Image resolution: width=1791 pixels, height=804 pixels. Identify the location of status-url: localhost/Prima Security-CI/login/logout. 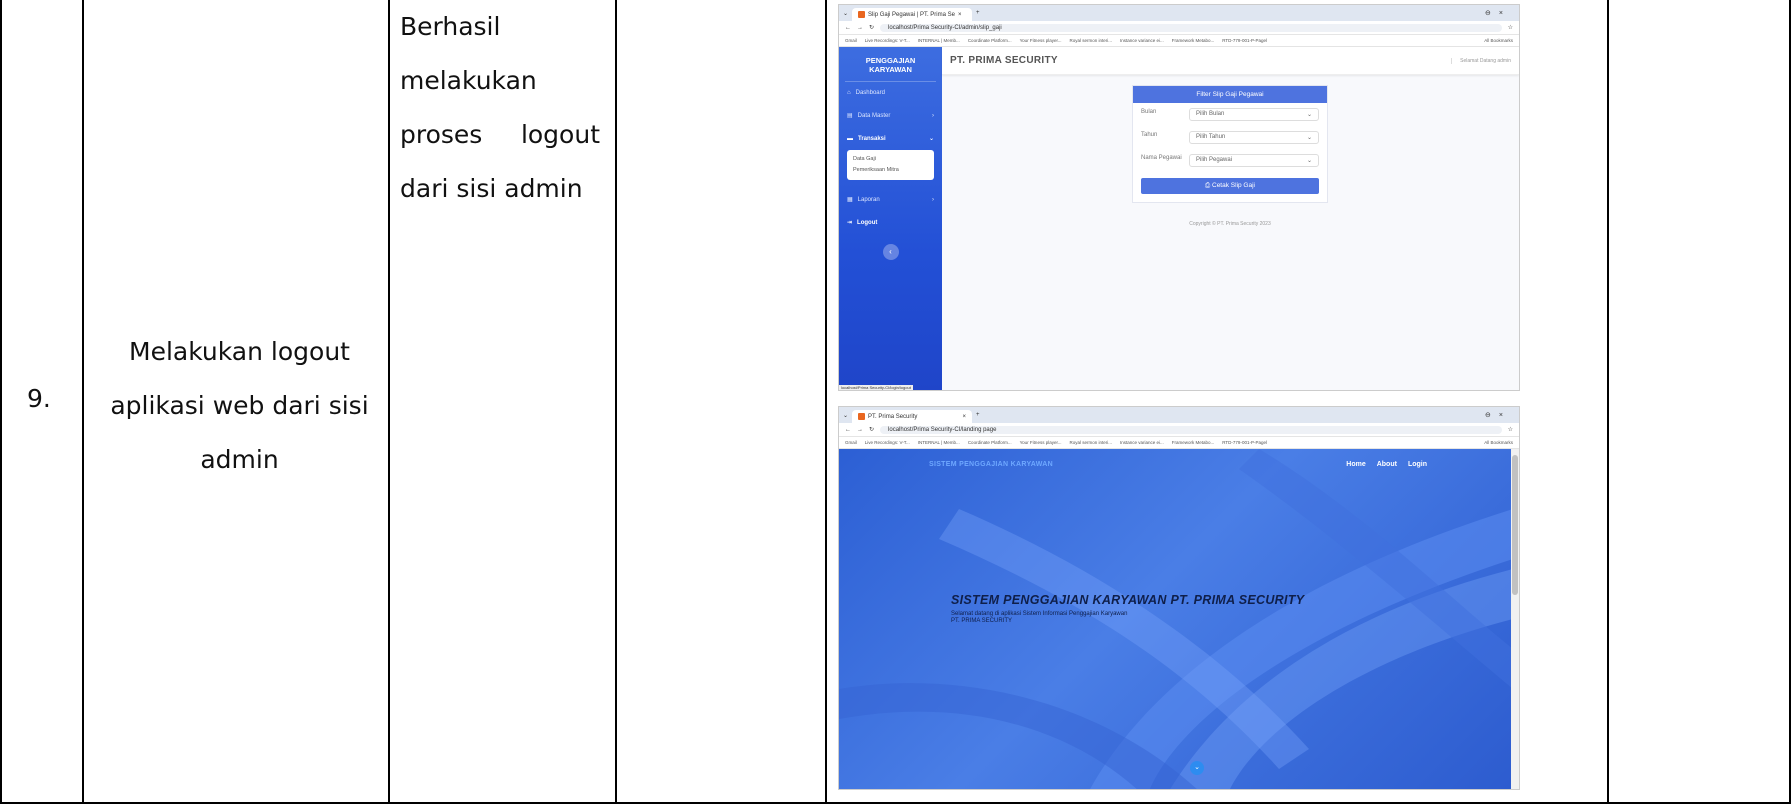
(876, 387).